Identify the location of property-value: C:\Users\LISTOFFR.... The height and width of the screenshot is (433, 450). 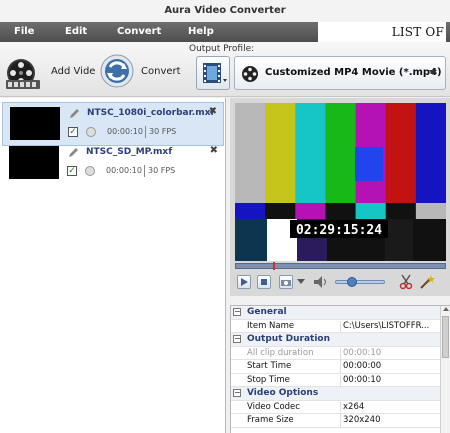
(390, 326).